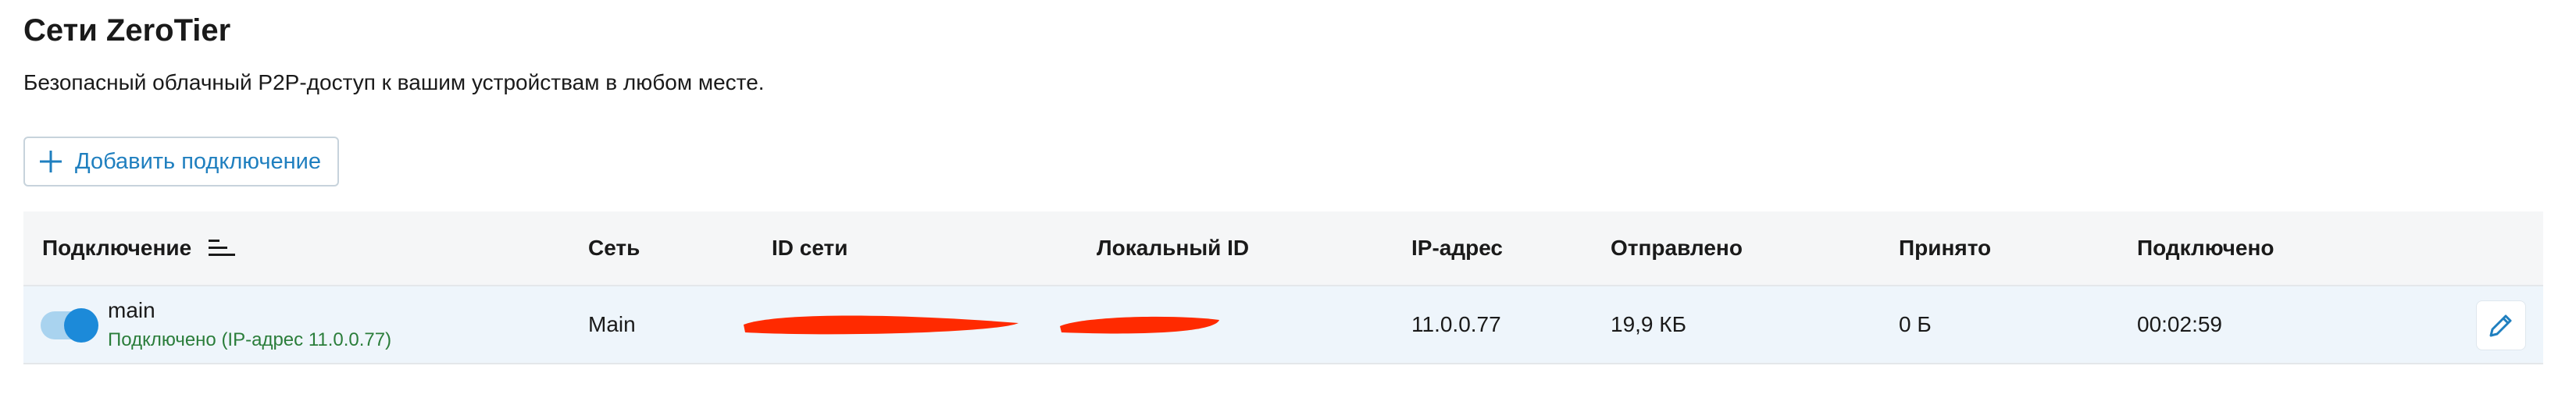  I want to click on pencil-icon, so click(2500, 325).